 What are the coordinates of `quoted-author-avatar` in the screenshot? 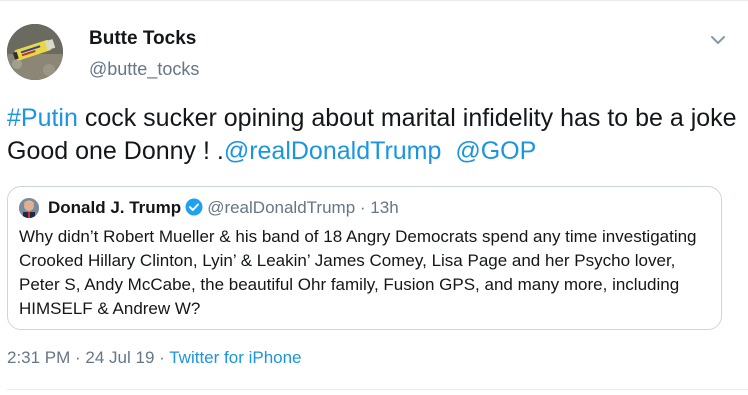 It's located at (29, 208).